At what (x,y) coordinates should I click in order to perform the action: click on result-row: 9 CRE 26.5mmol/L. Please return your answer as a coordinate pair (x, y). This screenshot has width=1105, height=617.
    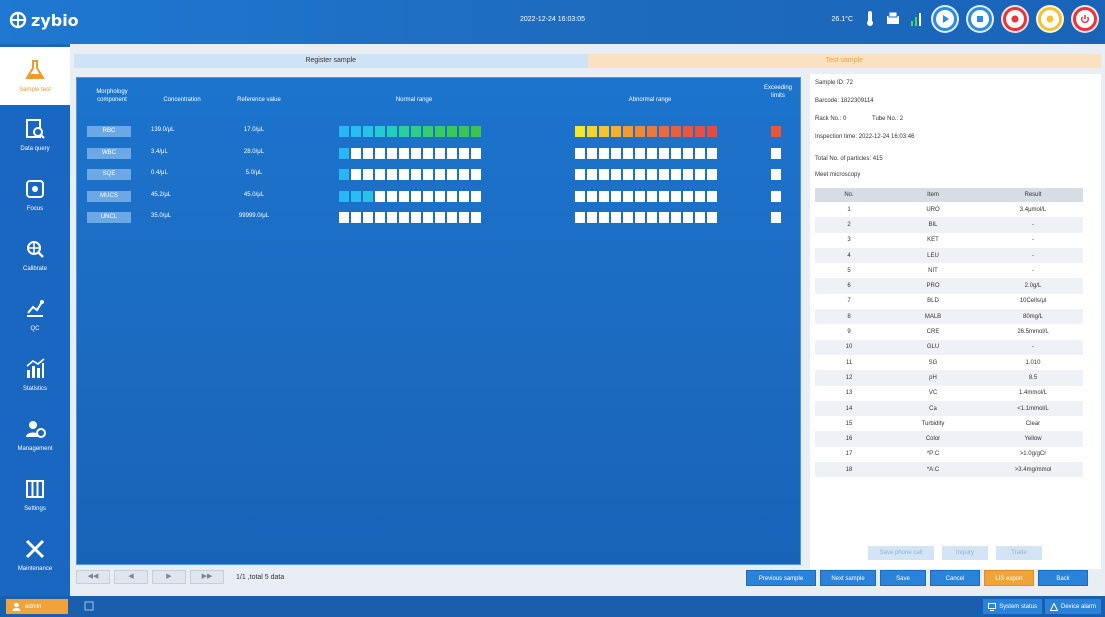
    Looking at the image, I should click on (949, 331).